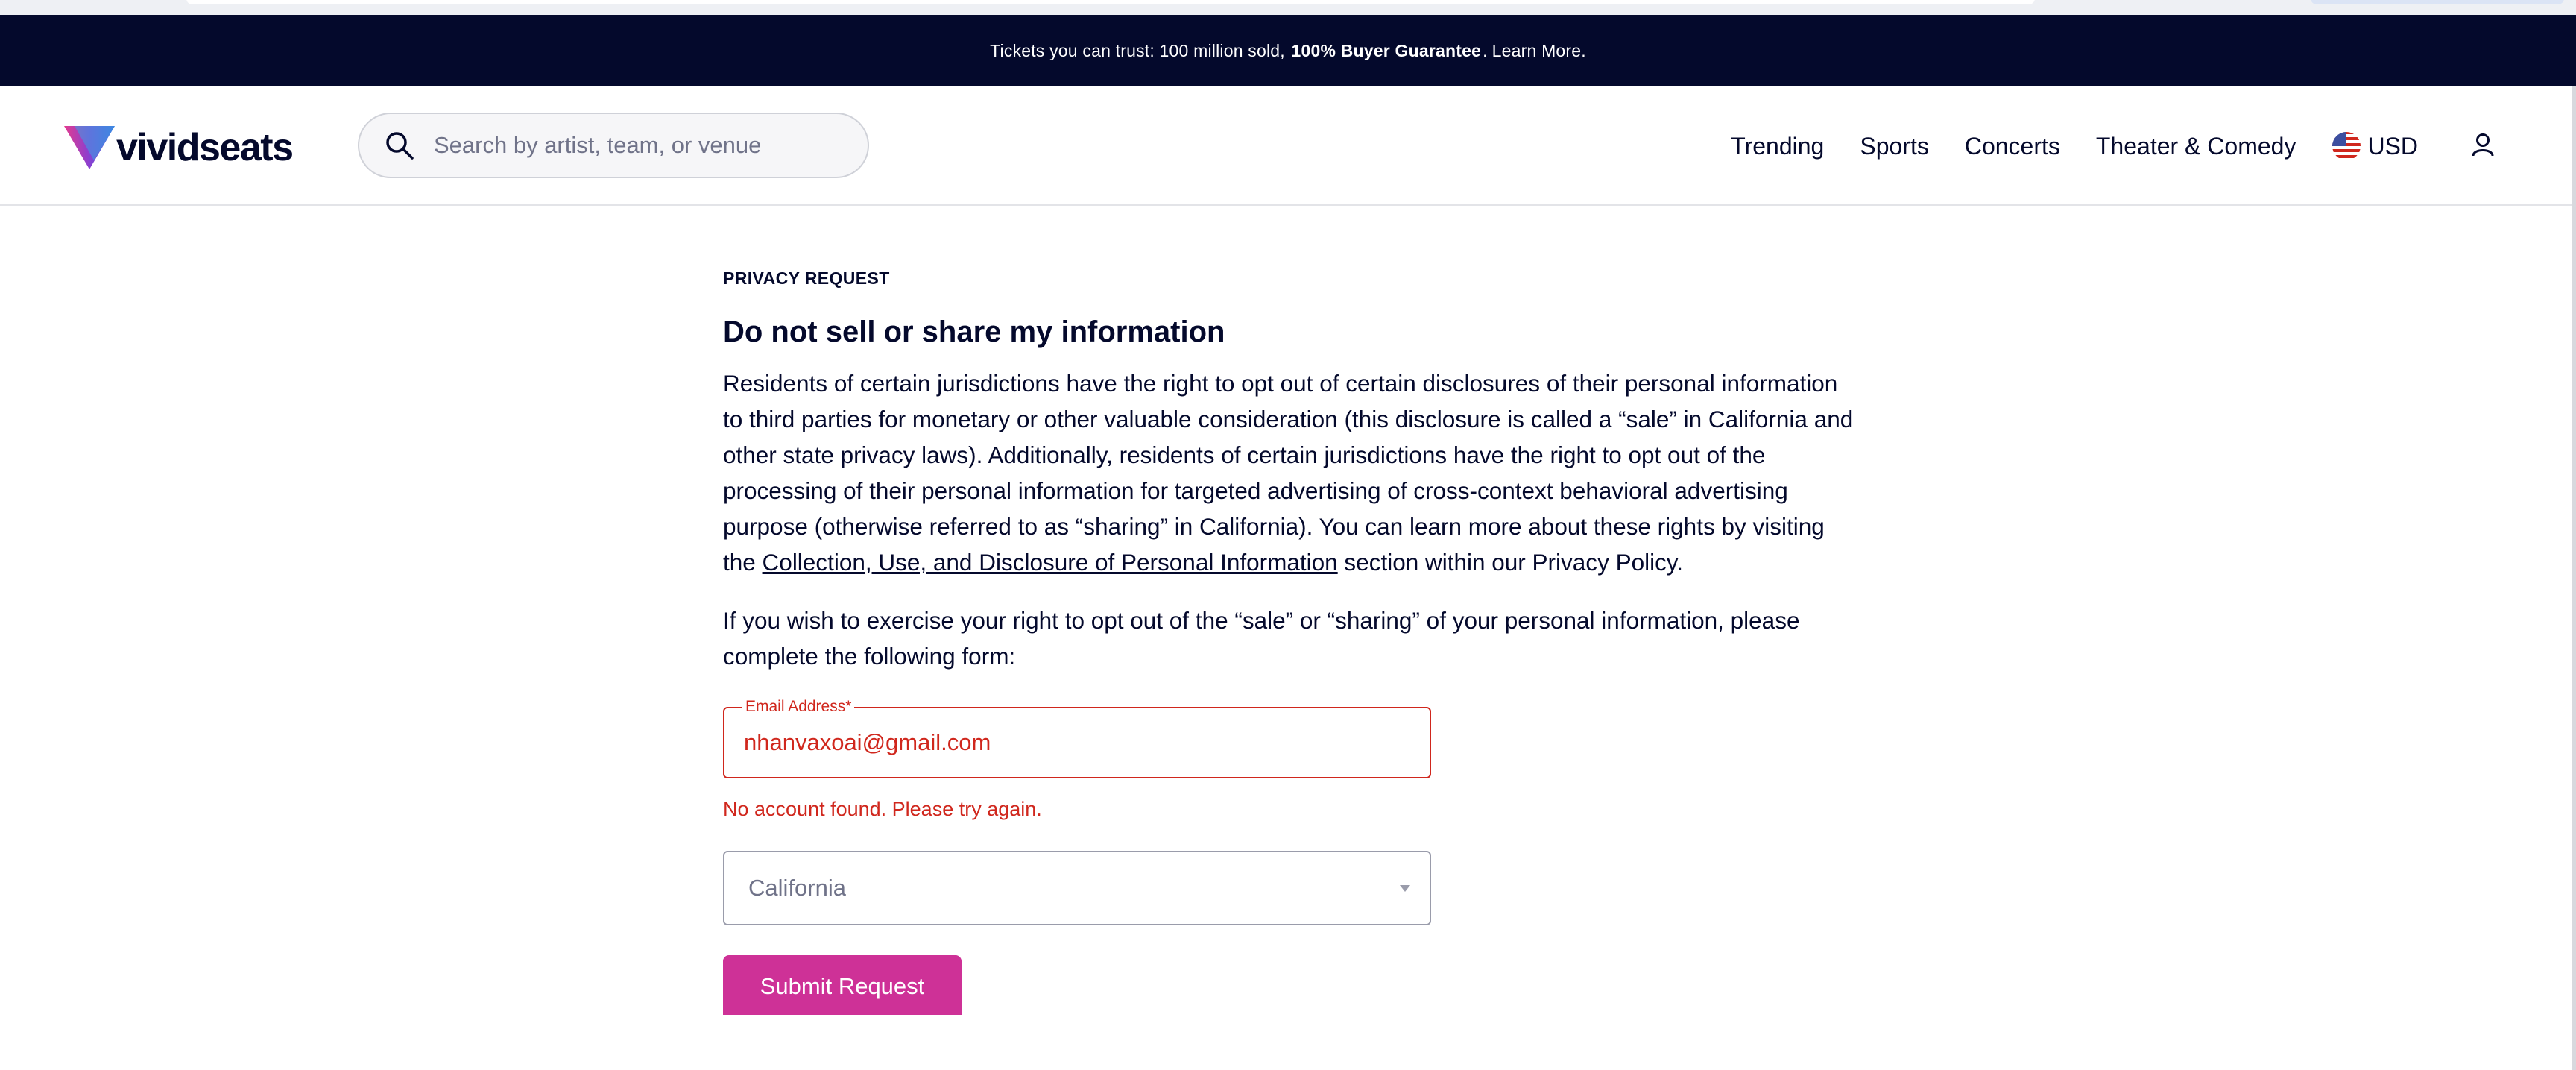  I want to click on search-icon, so click(399, 145).